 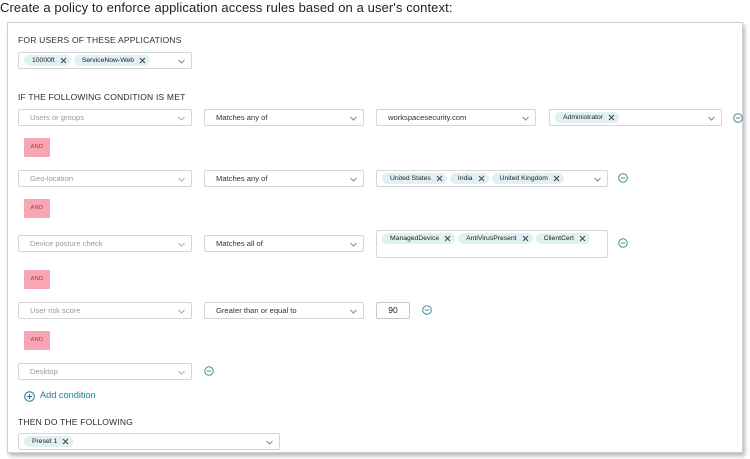 I want to click on apps-select: 10000ft ServiceNow-Web, so click(x=105, y=60).